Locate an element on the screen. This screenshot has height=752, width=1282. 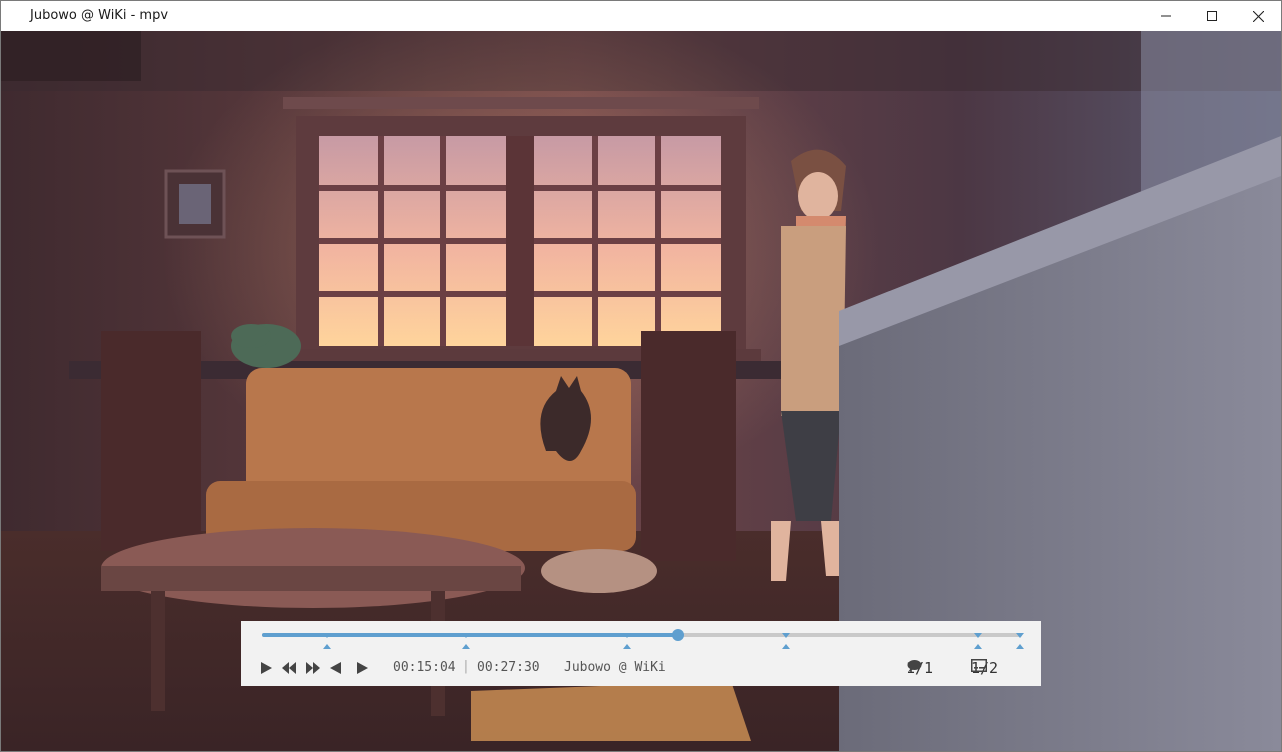
play-button is located at coordinates (267, 669).